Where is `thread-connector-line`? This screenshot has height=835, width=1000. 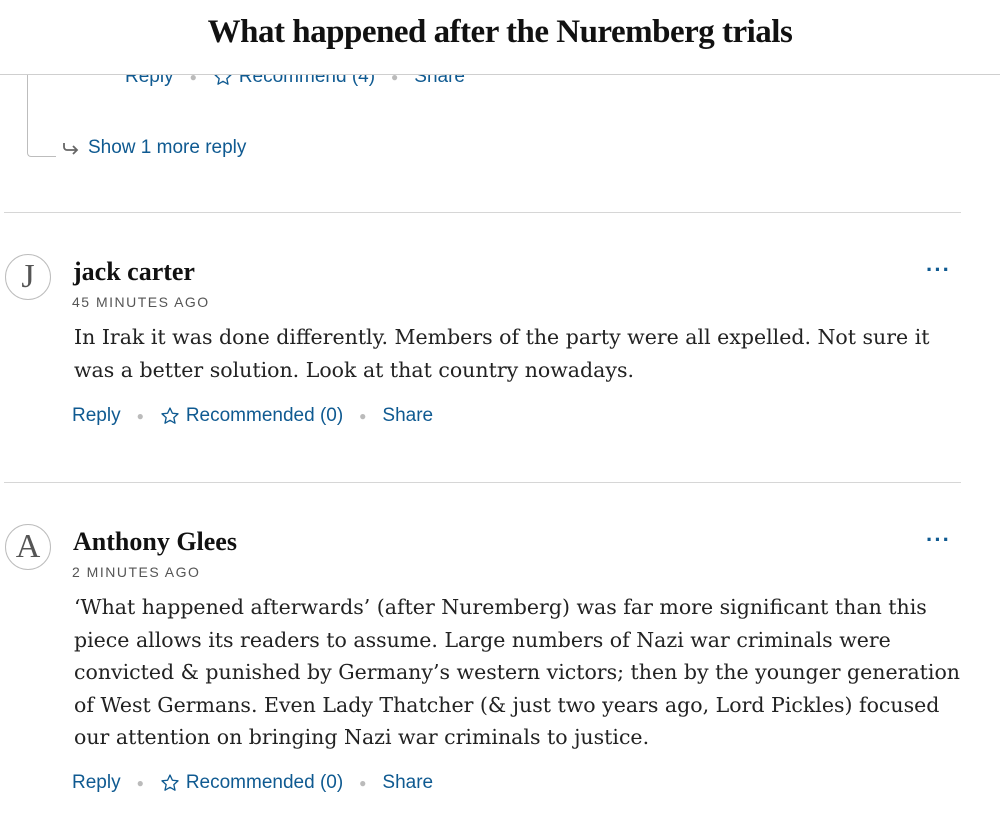
thread-connector-line is located at coordinates (41, 115).